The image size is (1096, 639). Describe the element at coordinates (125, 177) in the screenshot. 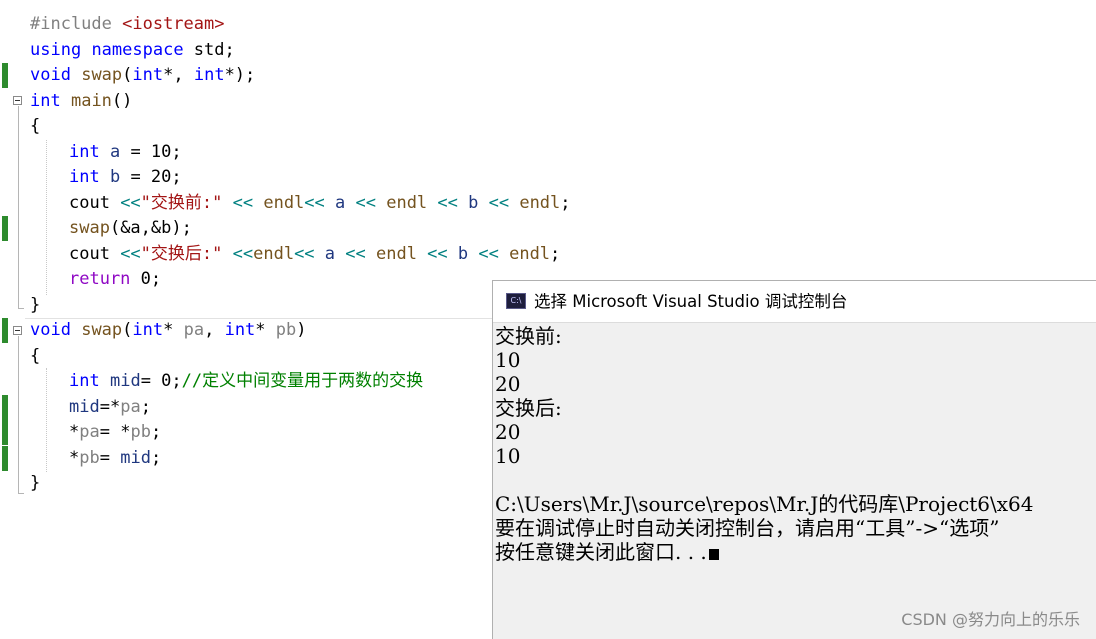

I see `code-line: int b = 20;` at that location.